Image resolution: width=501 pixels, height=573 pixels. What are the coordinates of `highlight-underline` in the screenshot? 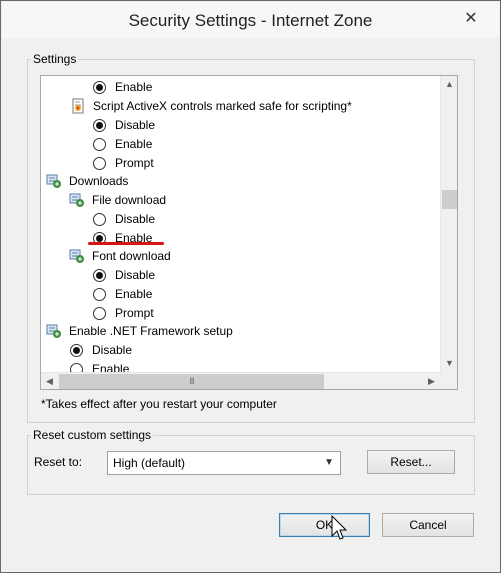 It's located at (126, 243).